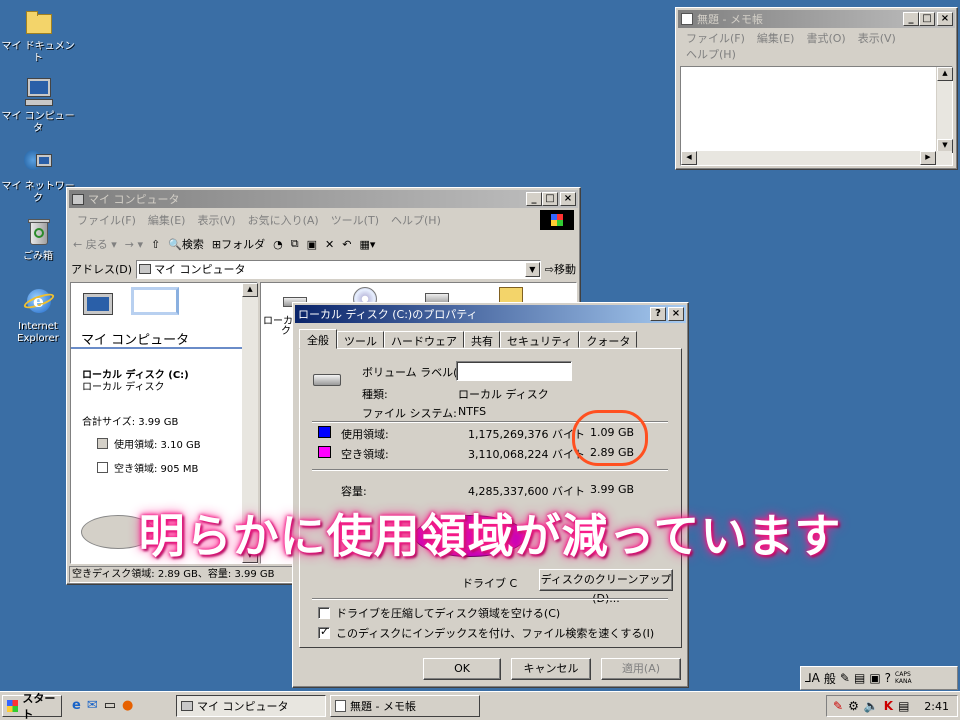 Image resolution: width=960 pixels, height=720 pixels. Describe the element at coordinates (110, 705) in the screenshot. I see `show-desktop-icon: ▭` at that location.